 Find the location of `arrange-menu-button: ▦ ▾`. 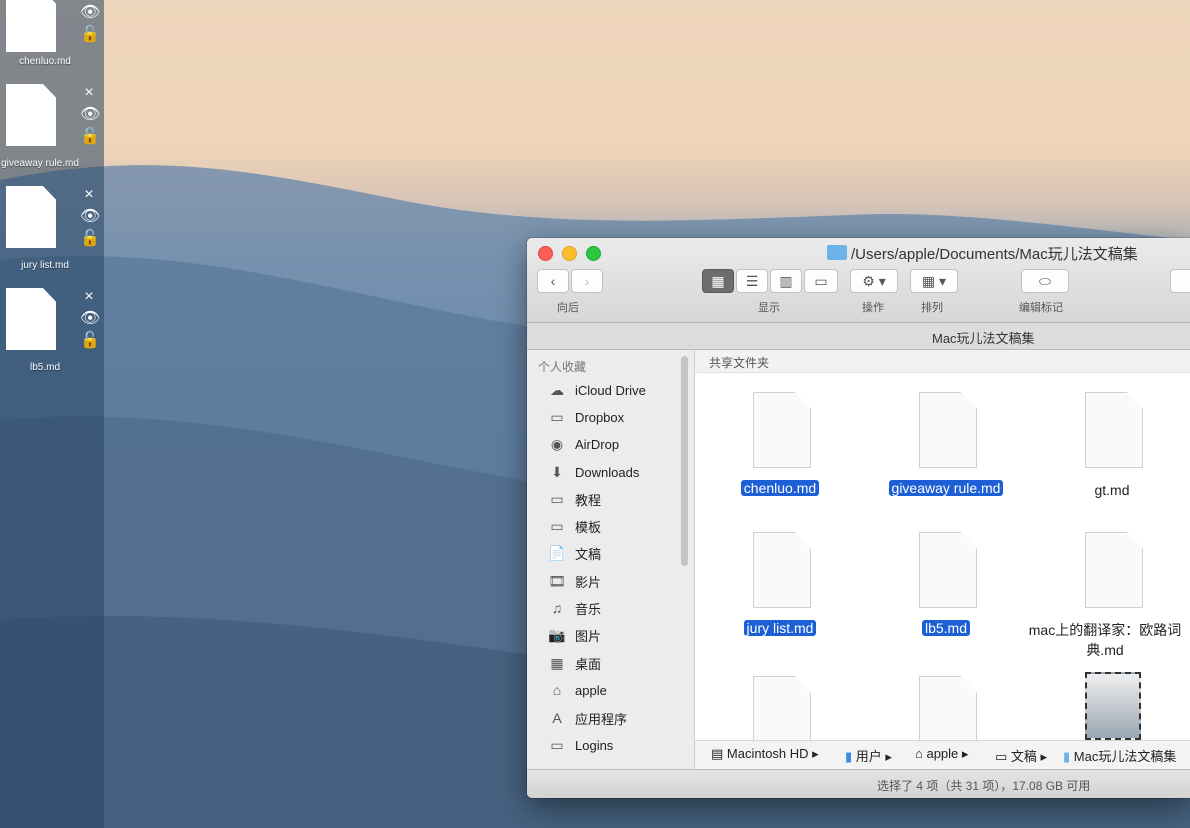

arrange-menu-button: ▦ ▾ is located at coordinates (934, 281).